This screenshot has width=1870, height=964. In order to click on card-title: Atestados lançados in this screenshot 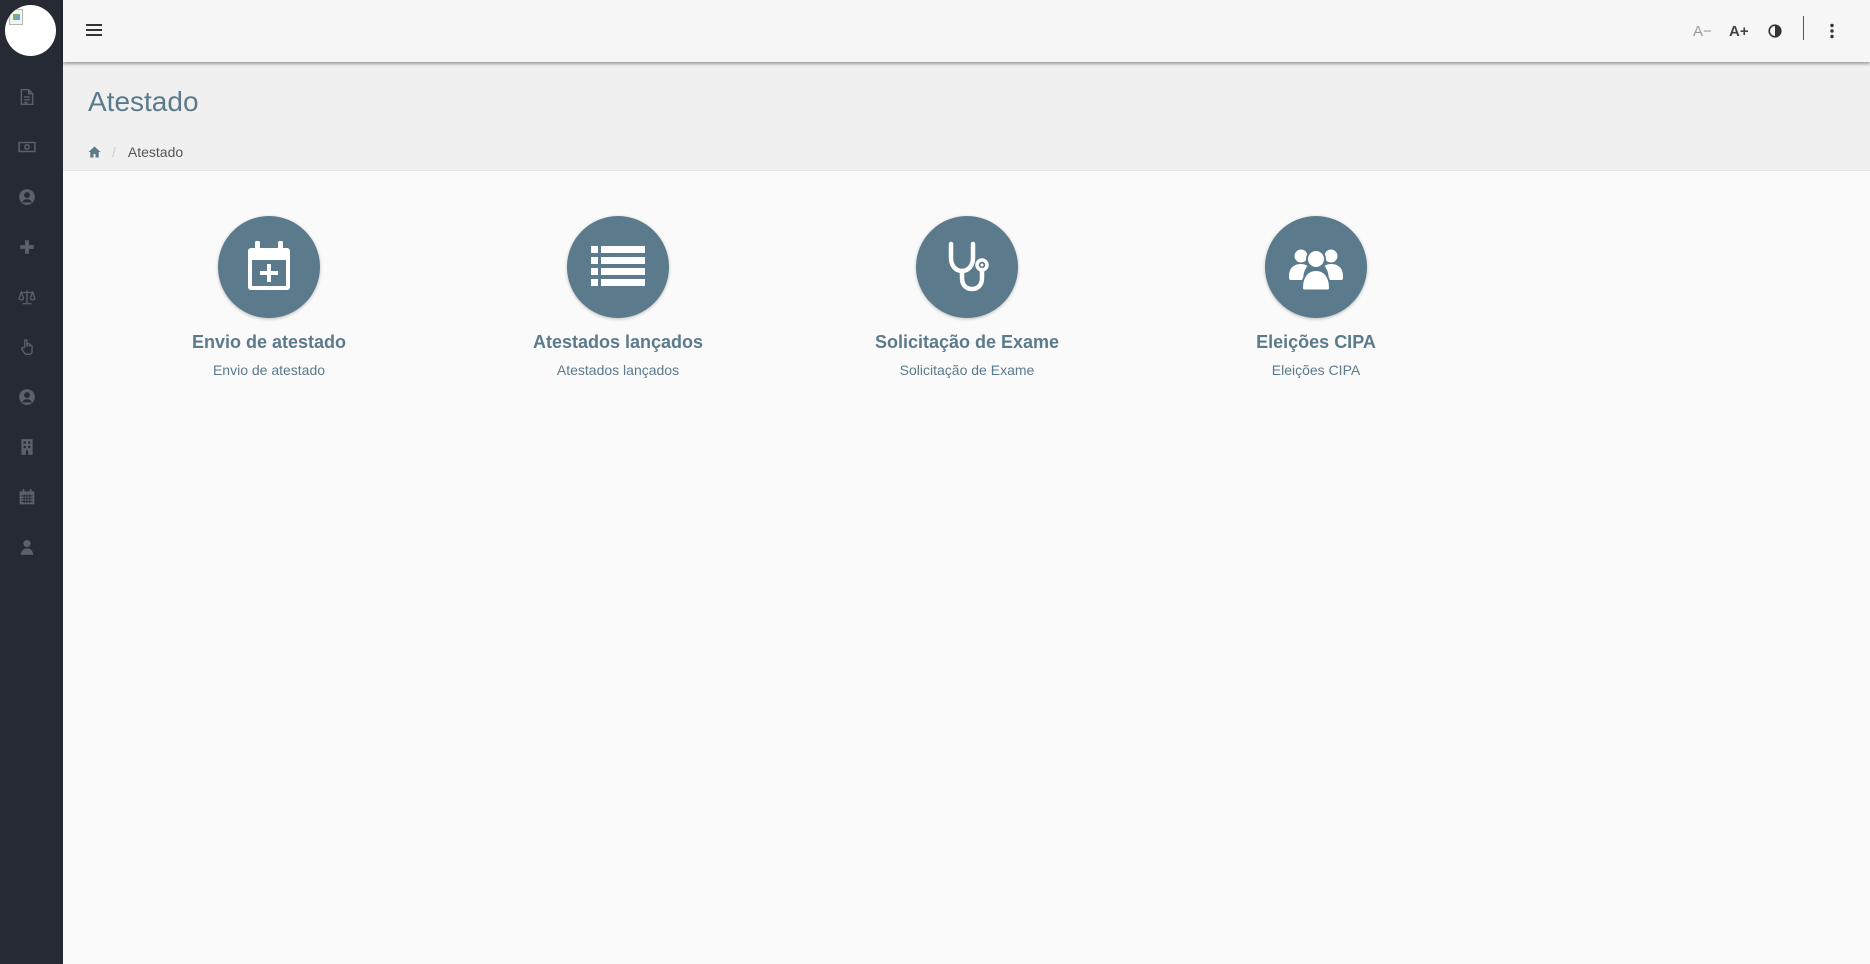, I will do `click(618, 342)`.